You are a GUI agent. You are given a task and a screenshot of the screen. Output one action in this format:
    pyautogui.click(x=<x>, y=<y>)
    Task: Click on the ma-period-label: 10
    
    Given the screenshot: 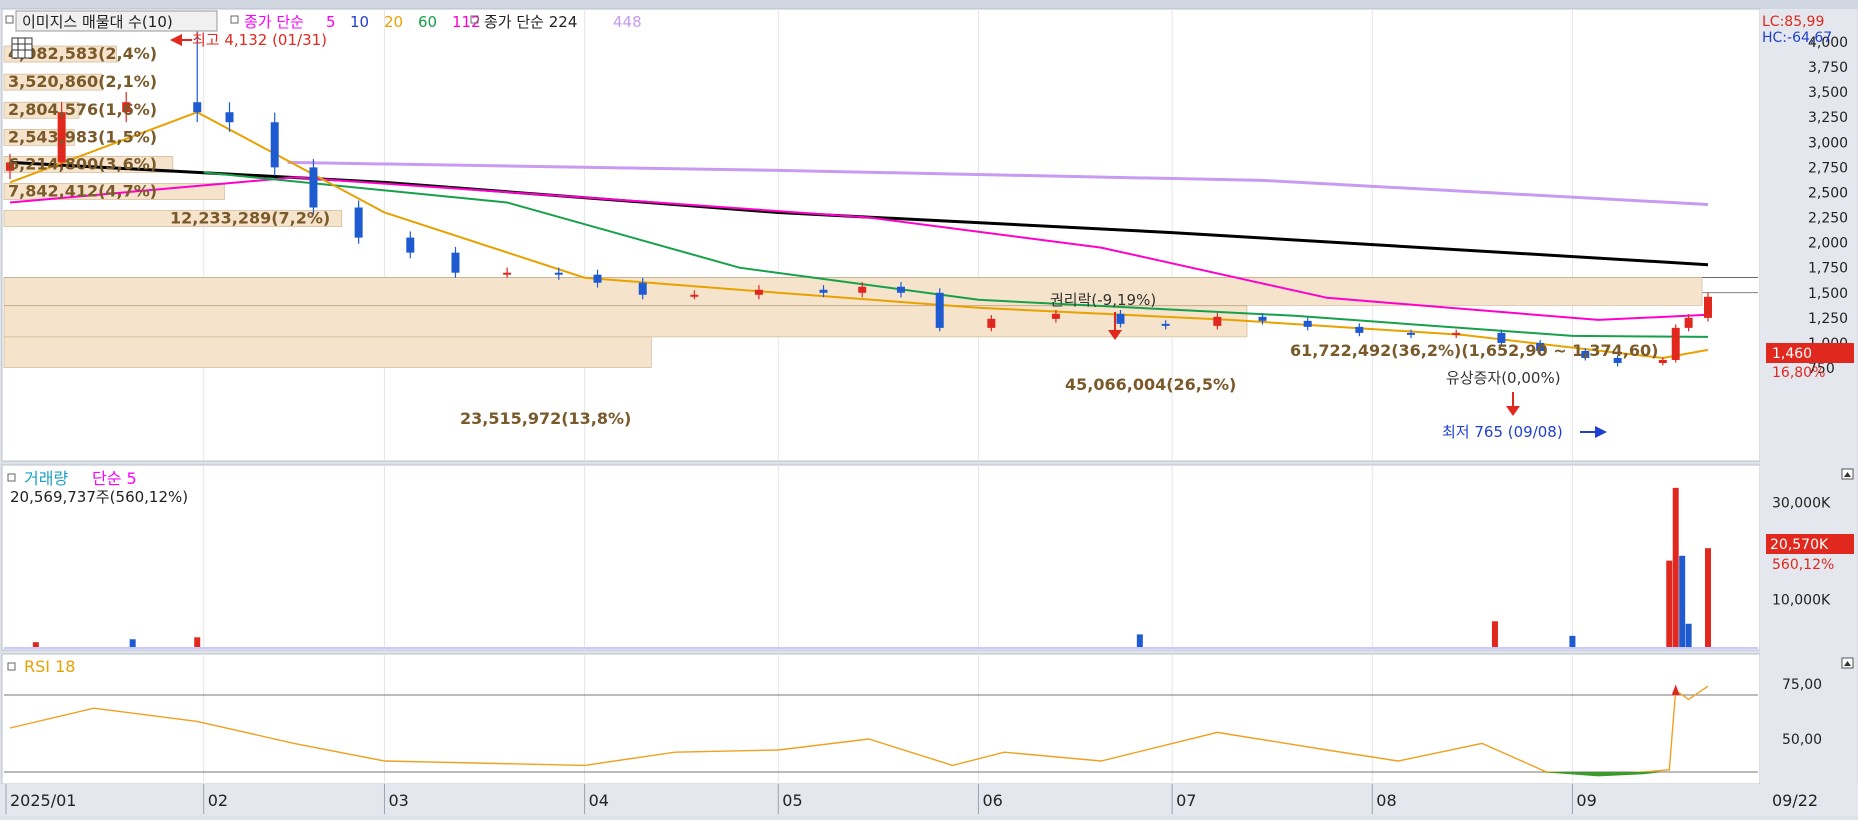 What is the action you would take?
    pyautogui.click(x=359, y=22)
    